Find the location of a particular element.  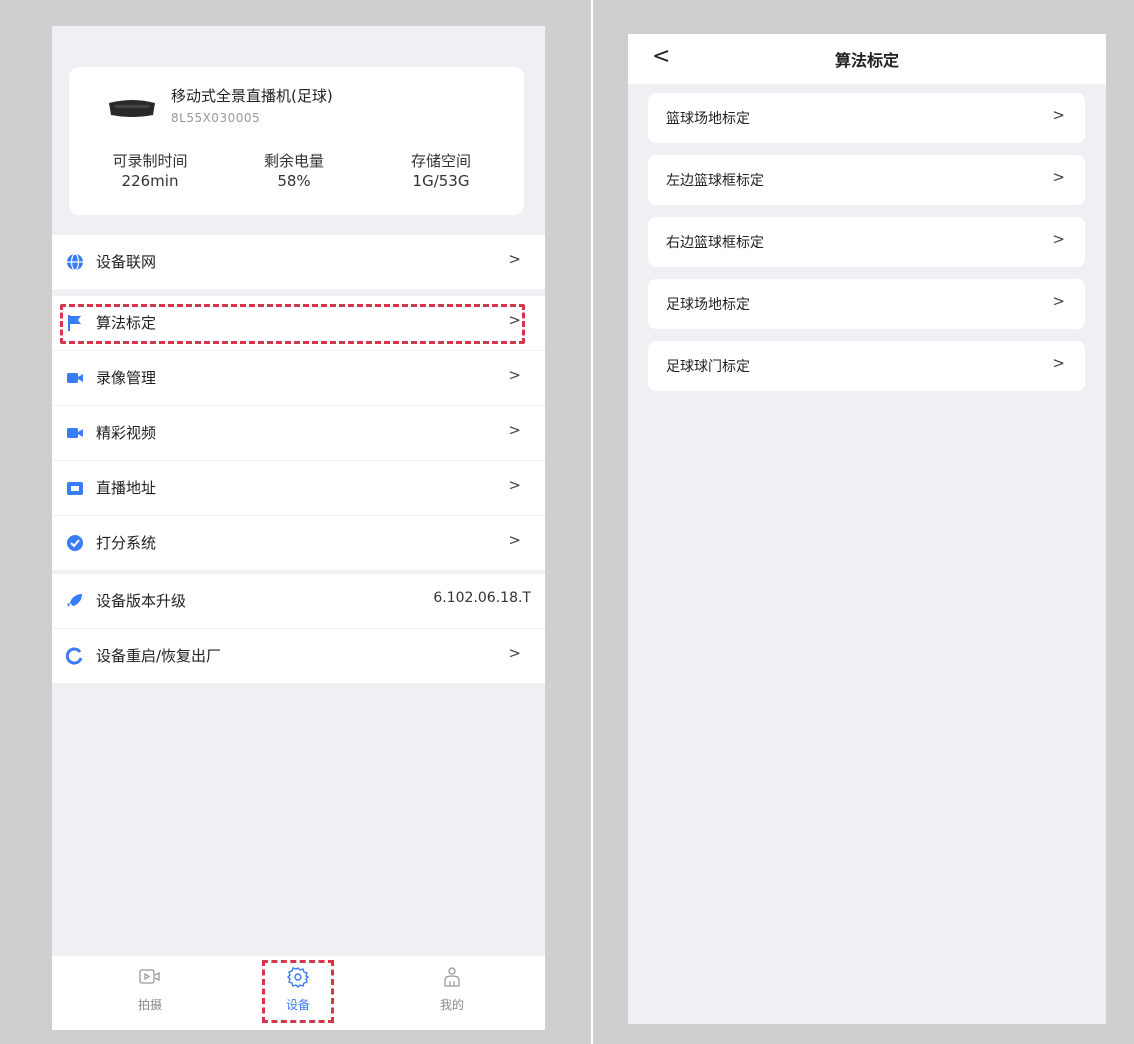

menu-item-scoring: 打分系统 > is located at coordinates (298, 543).